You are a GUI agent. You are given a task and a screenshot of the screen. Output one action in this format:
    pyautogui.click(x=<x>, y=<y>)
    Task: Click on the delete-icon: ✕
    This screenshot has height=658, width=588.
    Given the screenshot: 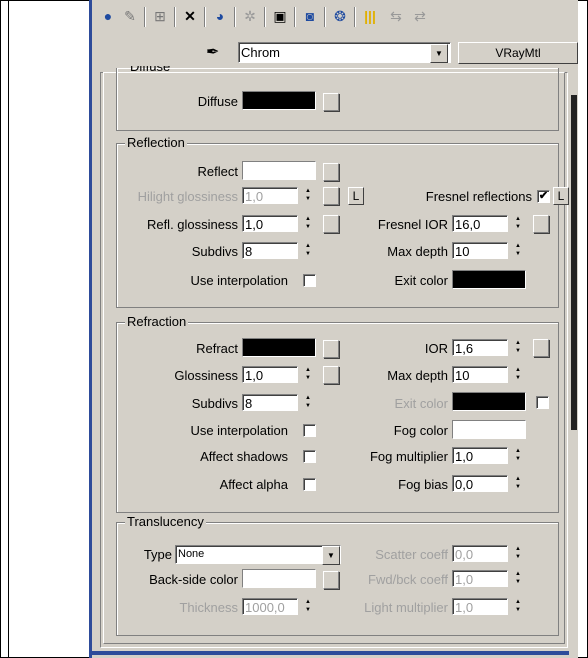 What is the action you would take?
    pyautogui.click(x=190, y=16)
    